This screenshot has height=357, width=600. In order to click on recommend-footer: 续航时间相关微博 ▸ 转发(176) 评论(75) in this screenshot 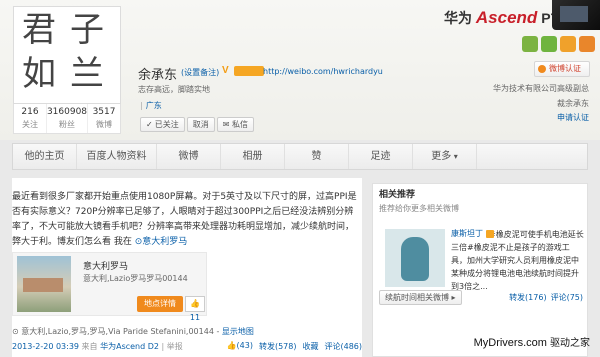, I will do `click(481, 297)`.